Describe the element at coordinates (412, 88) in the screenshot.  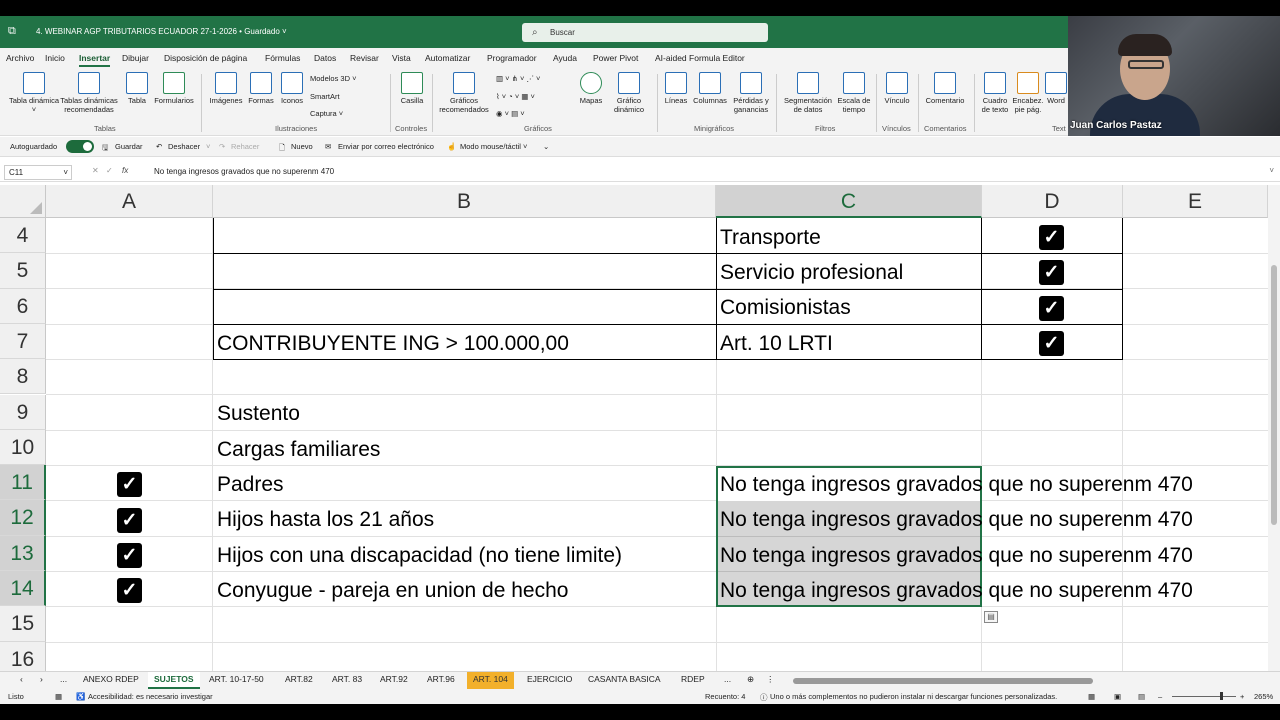
I see `checkbox-insert-button: Casilla` at that location.